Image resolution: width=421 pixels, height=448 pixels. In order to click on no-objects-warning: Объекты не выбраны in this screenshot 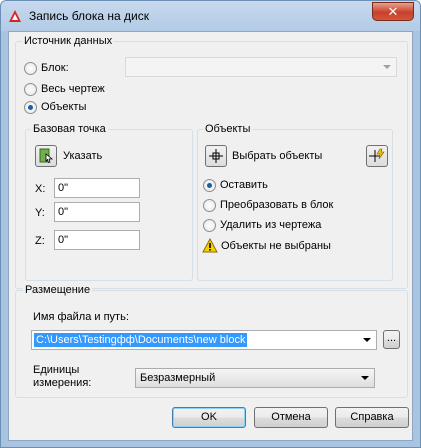, I will do `click(276, 246)`.